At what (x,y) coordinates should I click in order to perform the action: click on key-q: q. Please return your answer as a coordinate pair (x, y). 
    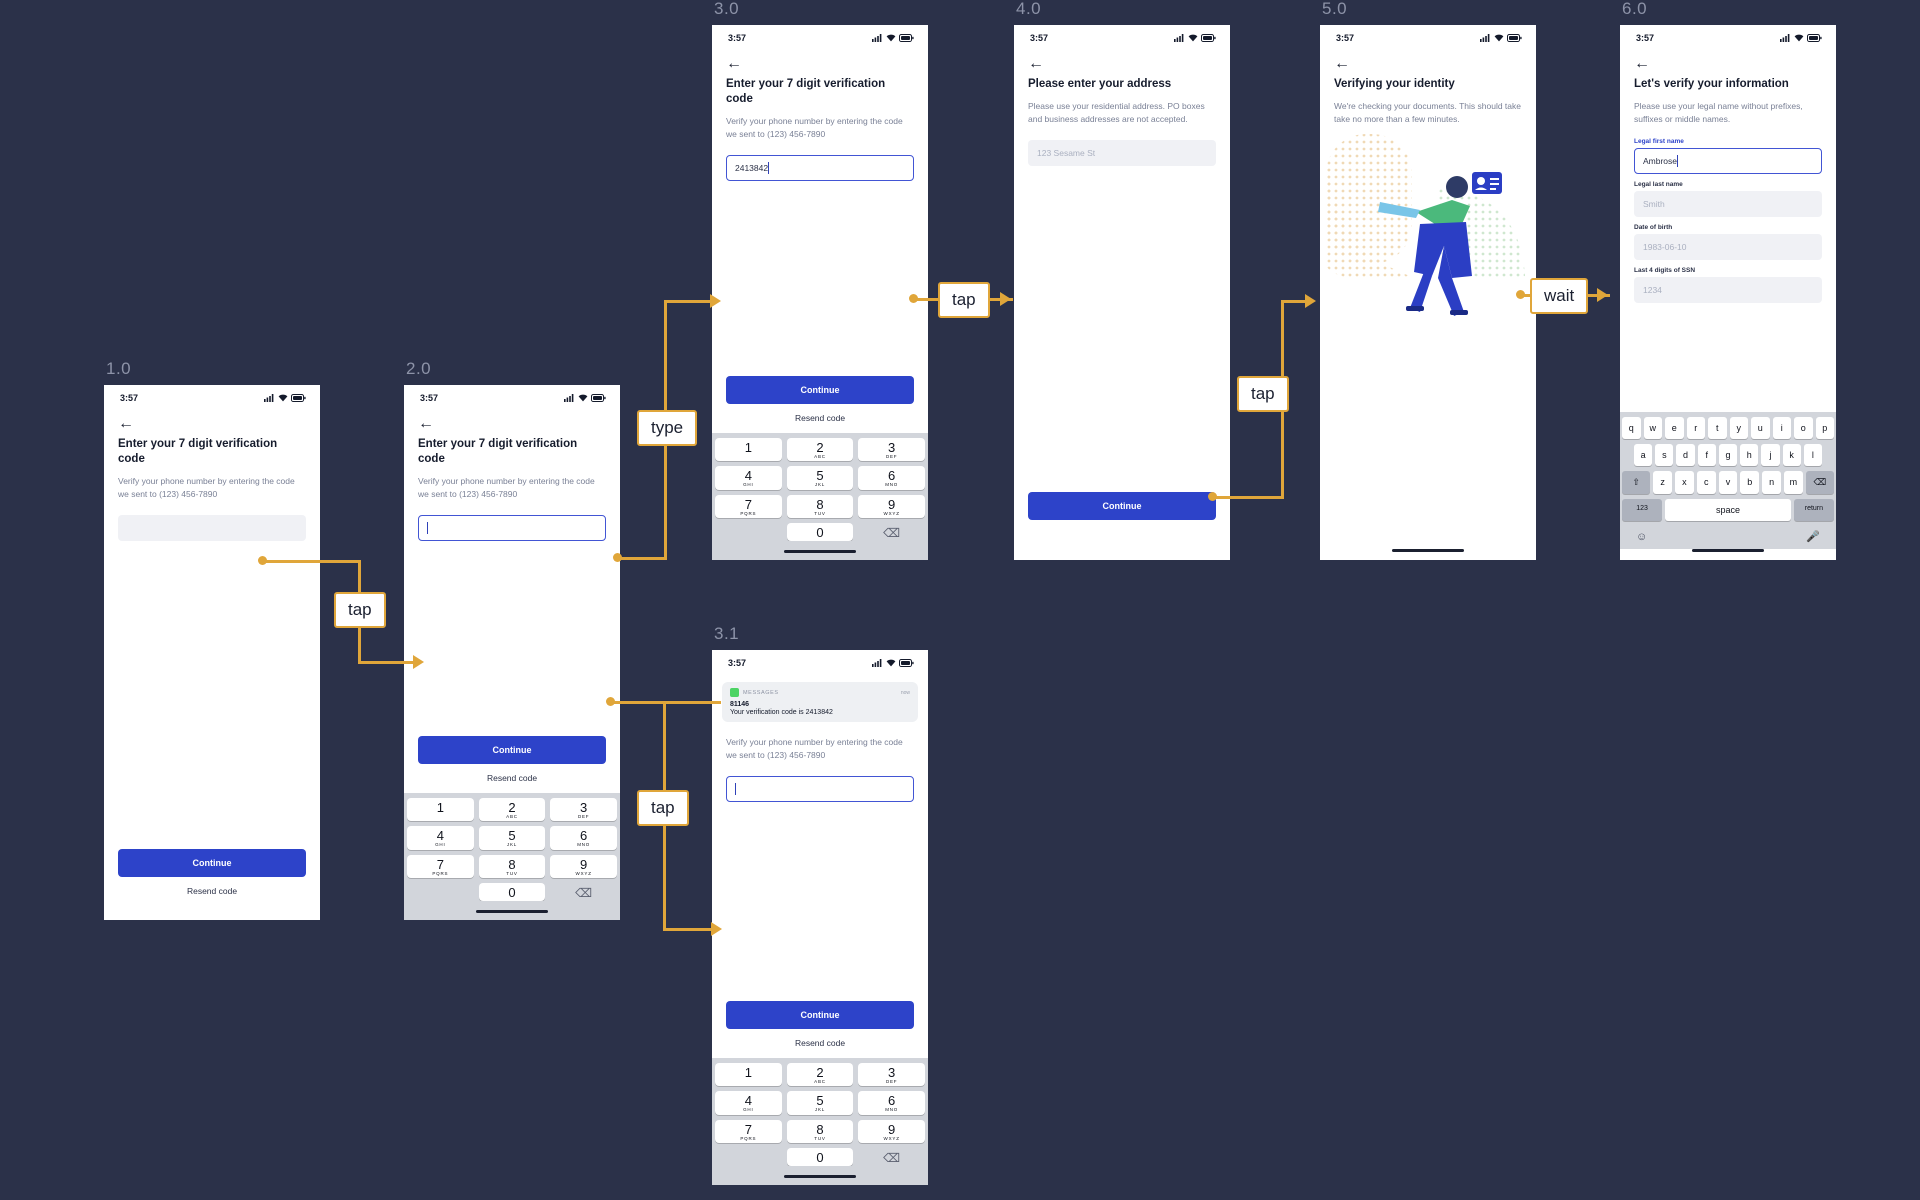
    Looking at the image, I should click on (1631, 428).